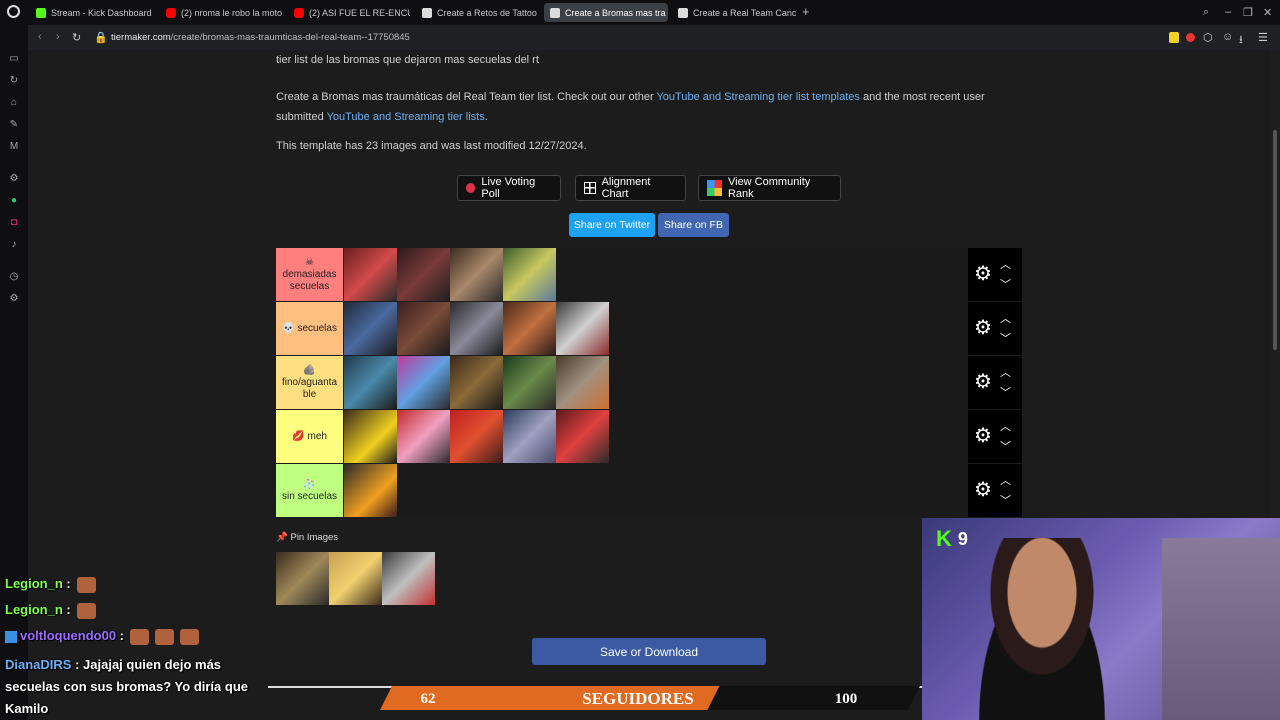  Describe the element at coordinates (307, 537) in the screenshot. I see `pin-images-toggle: 📌 Pin Images` at that location.